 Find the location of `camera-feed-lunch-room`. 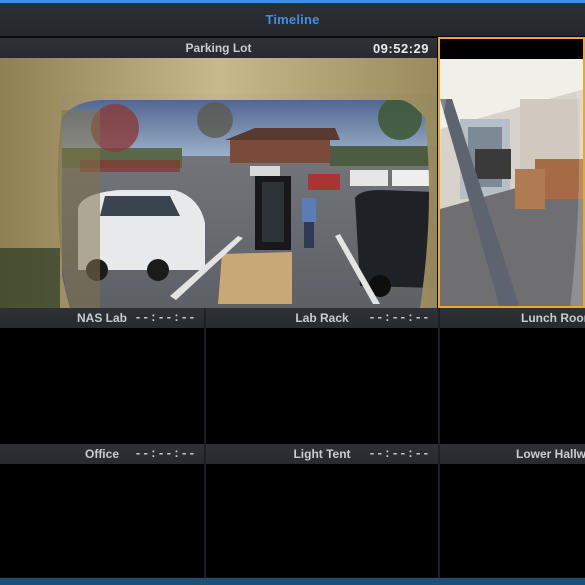

camera-feed-lunch-room is located at coordinates (512, 385).